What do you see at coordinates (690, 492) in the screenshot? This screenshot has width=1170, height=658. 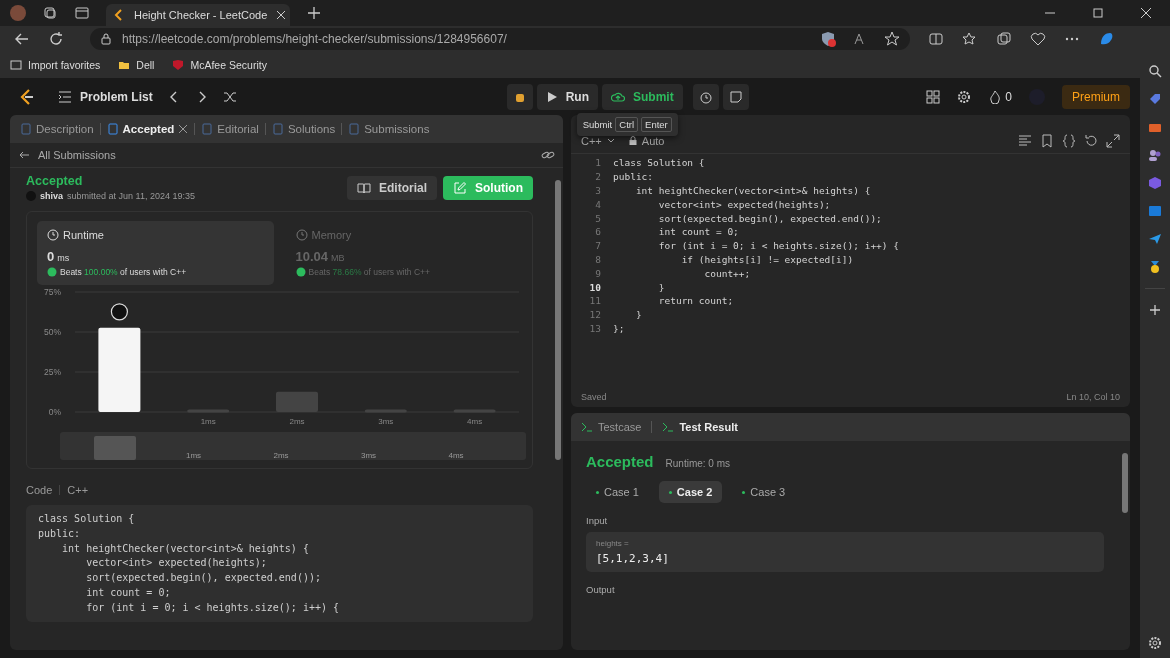 I see `case-tab: Case 2` at bounding box center [690, 492].